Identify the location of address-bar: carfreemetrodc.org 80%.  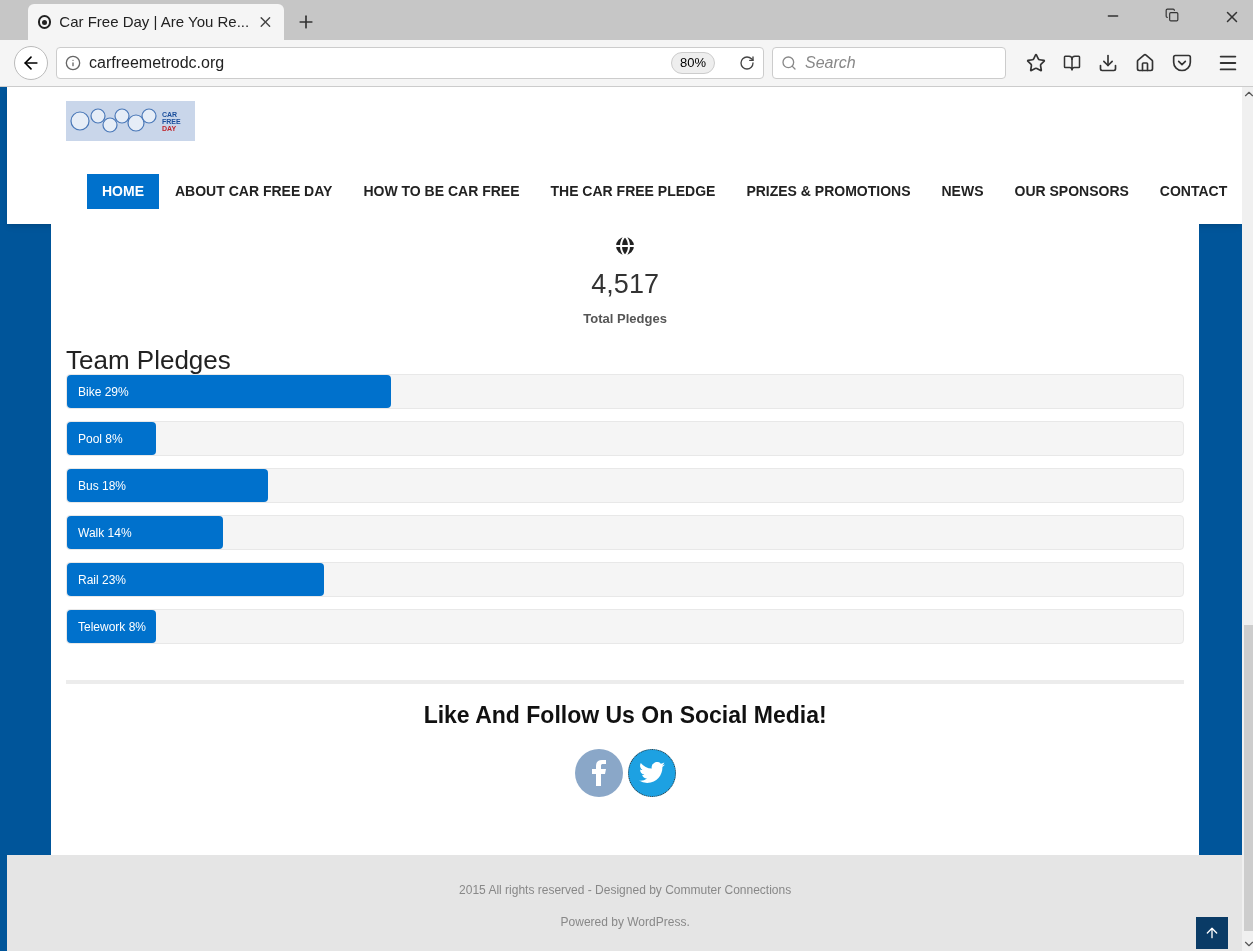
(410, 63).